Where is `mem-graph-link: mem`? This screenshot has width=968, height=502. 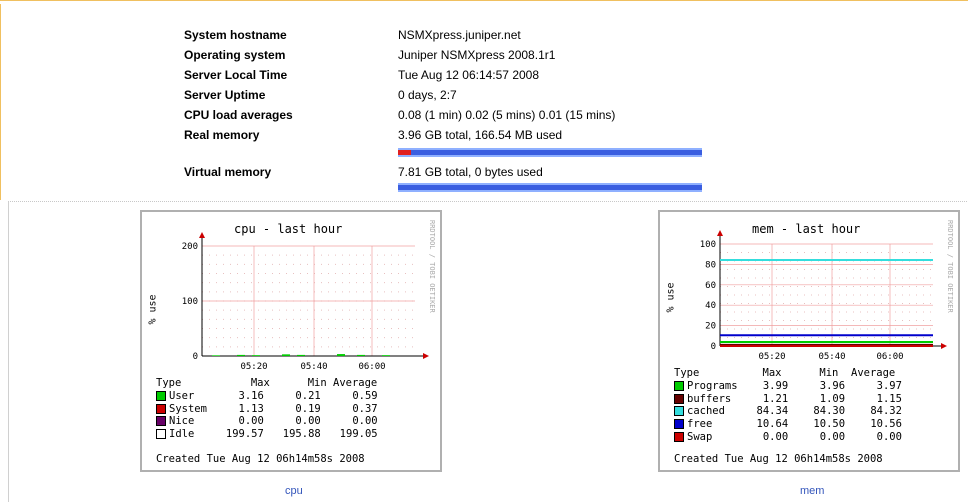 mem-graph-link: mem is located at coordinates (812, 491).